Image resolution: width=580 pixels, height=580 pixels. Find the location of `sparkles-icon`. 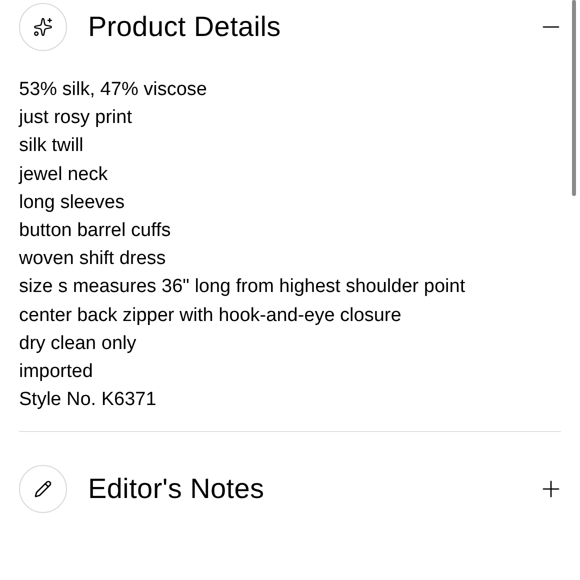

sparkles-icon is located at coordinates (43, 27).